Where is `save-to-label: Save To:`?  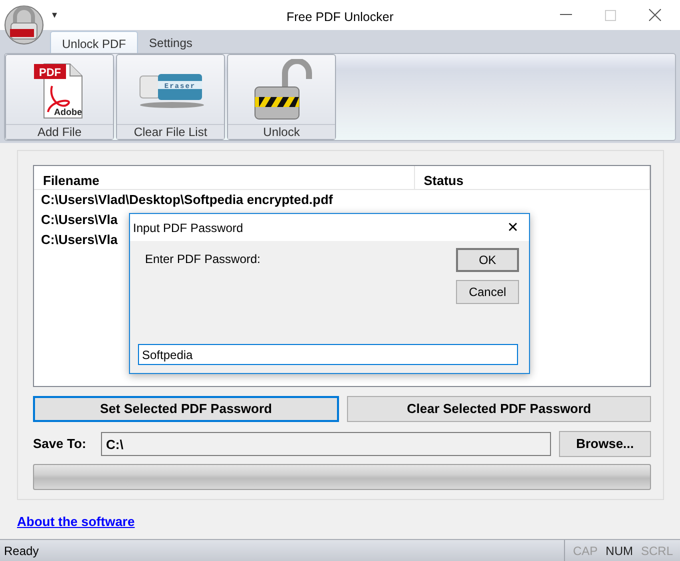
save-to-label: Save To: is located at coordinates (60, 444).